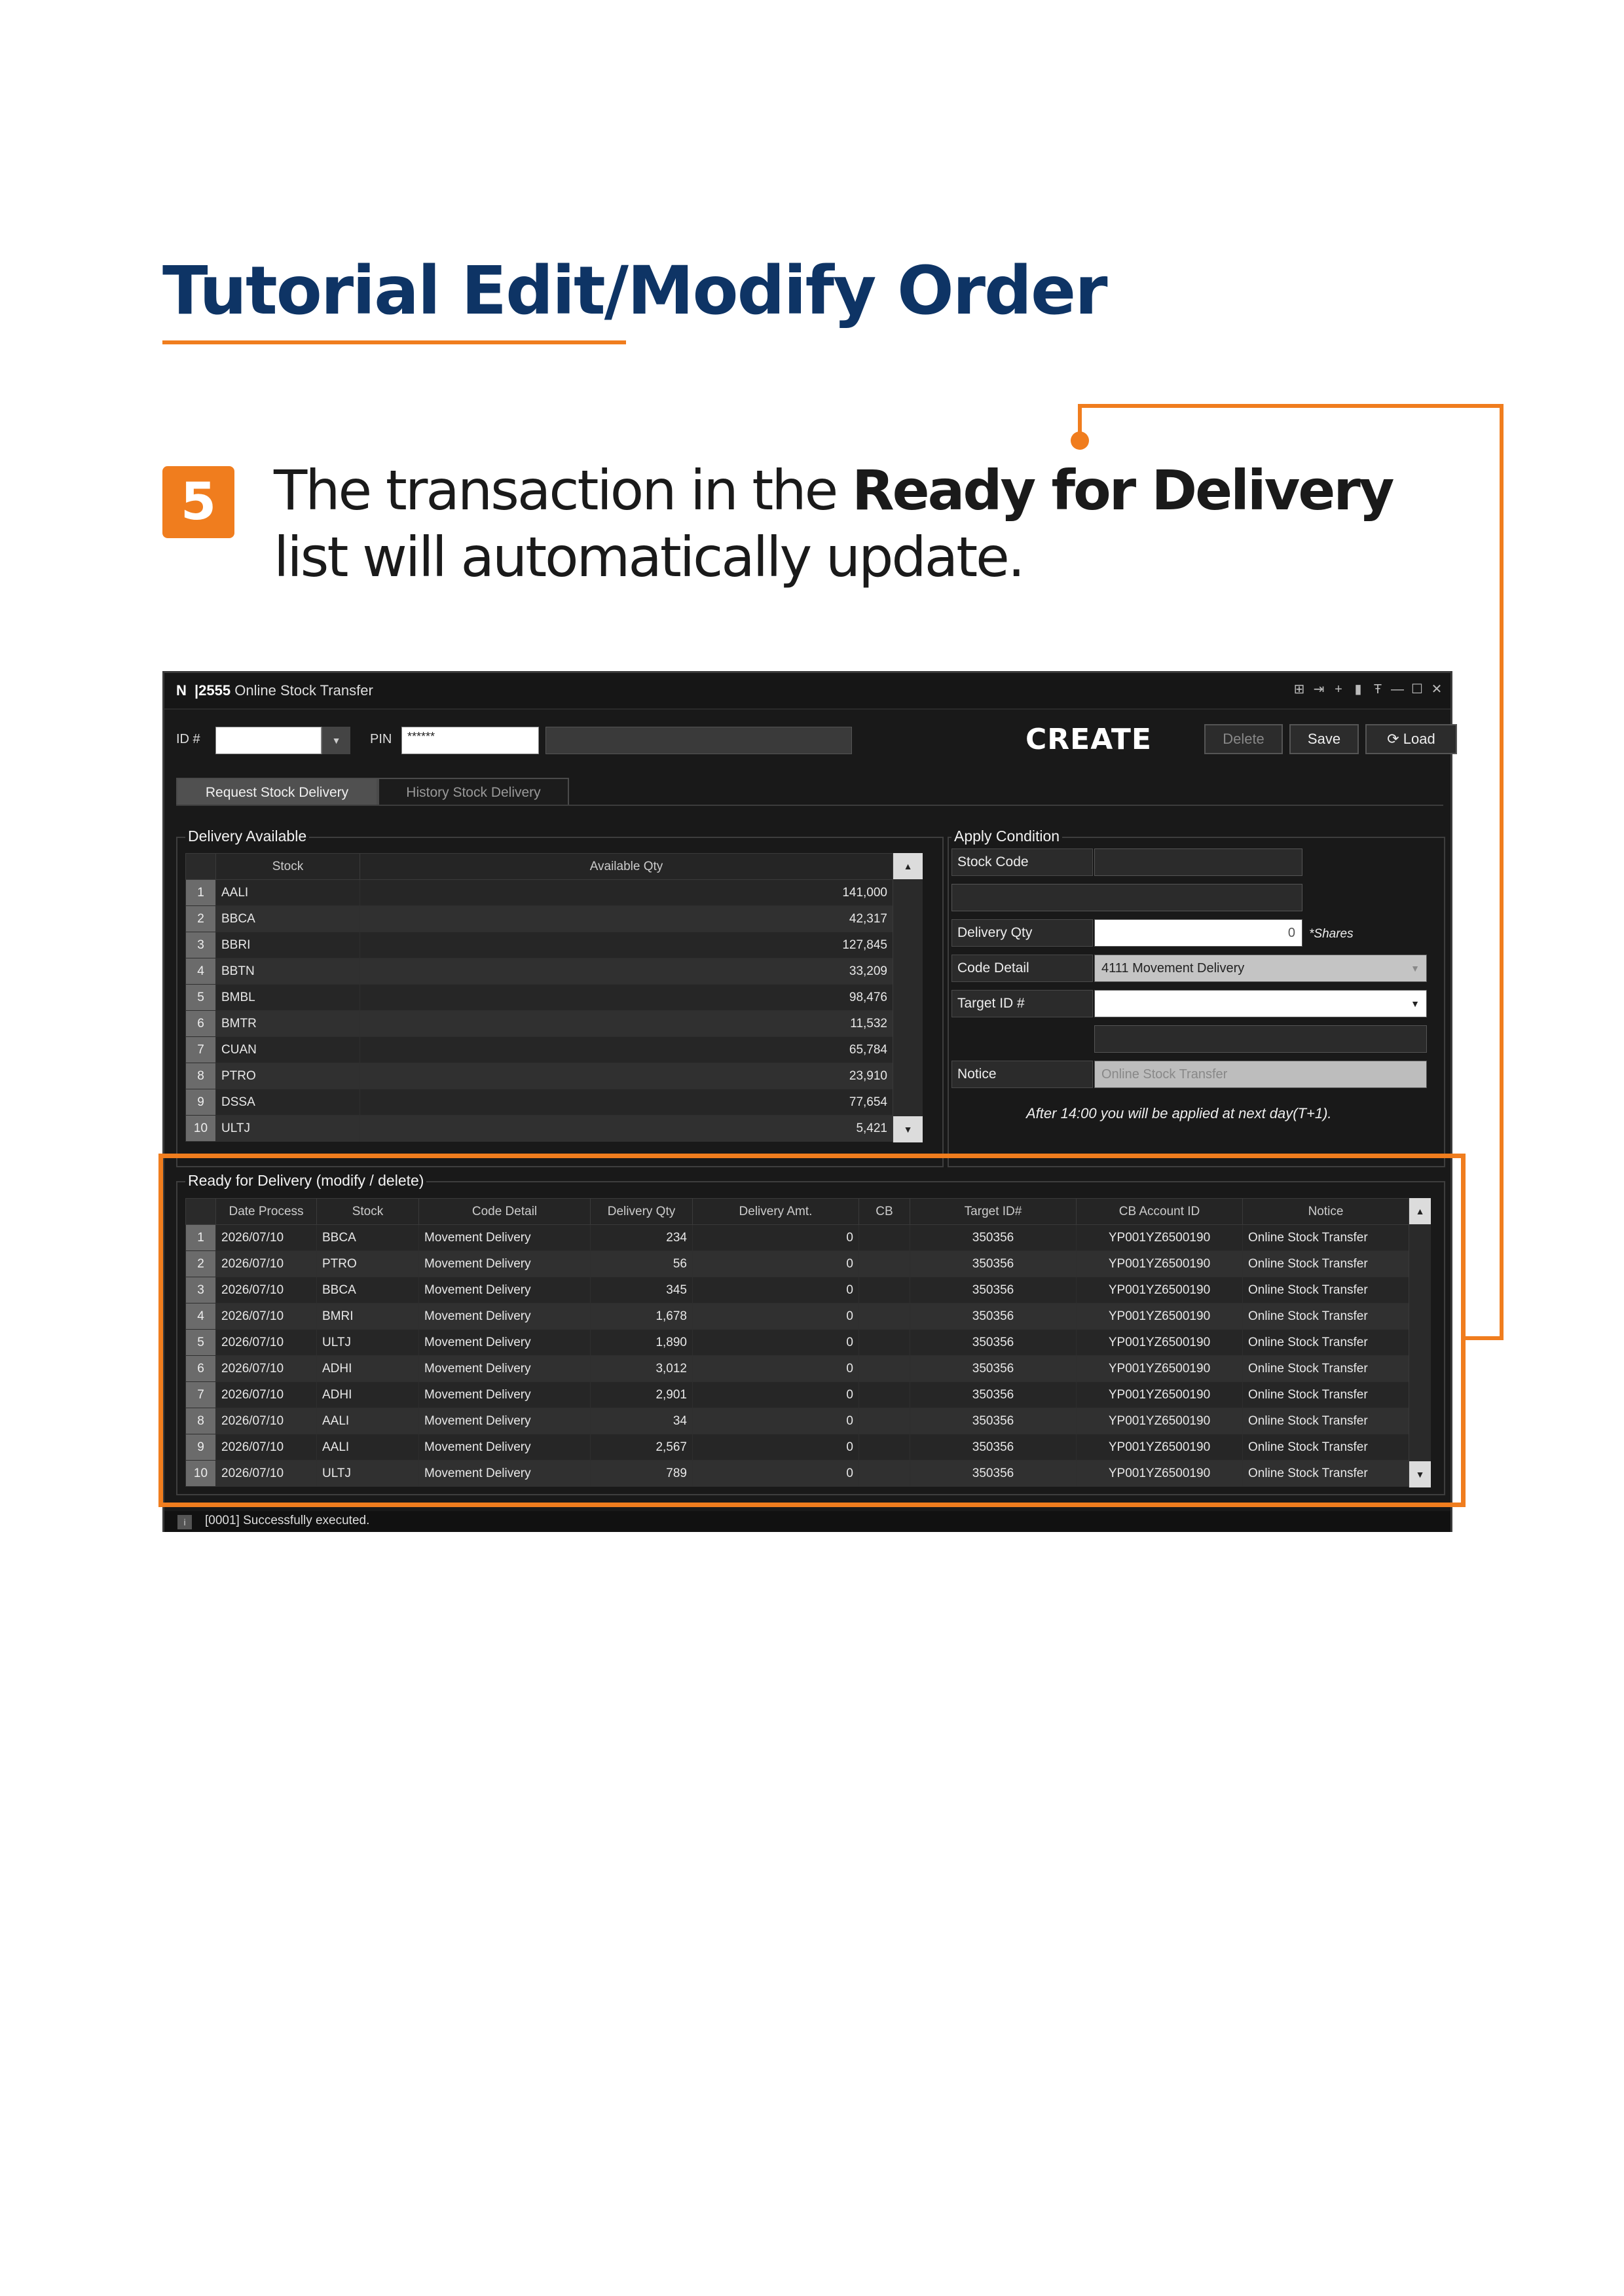 The width and height of the screenshot is (1624, 2296). I want to click on available-qty-cell: 127,845, so click(626, 945).